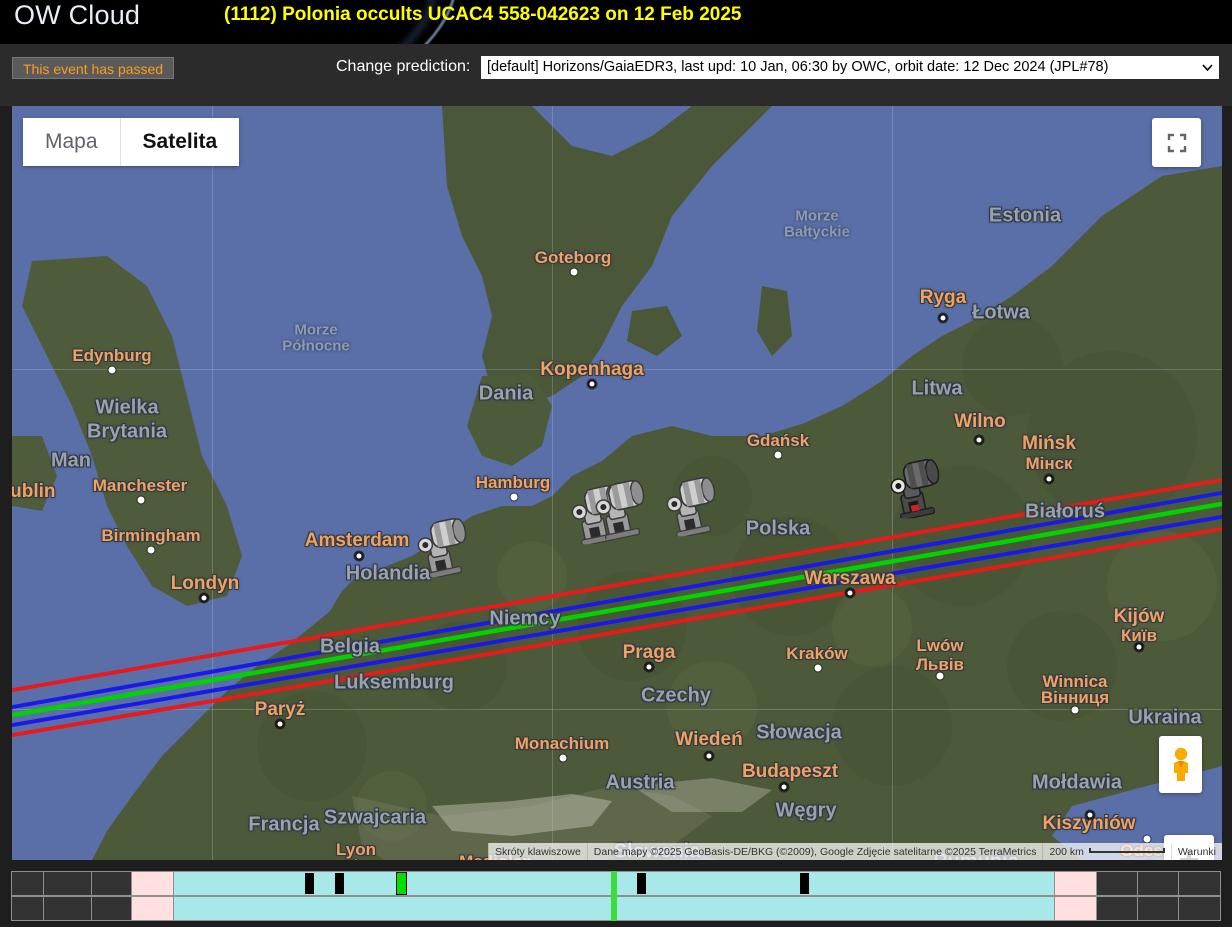 This screenshot has width=1232, height=927. I want to click on fullscreen-button, so click(1176, 142).